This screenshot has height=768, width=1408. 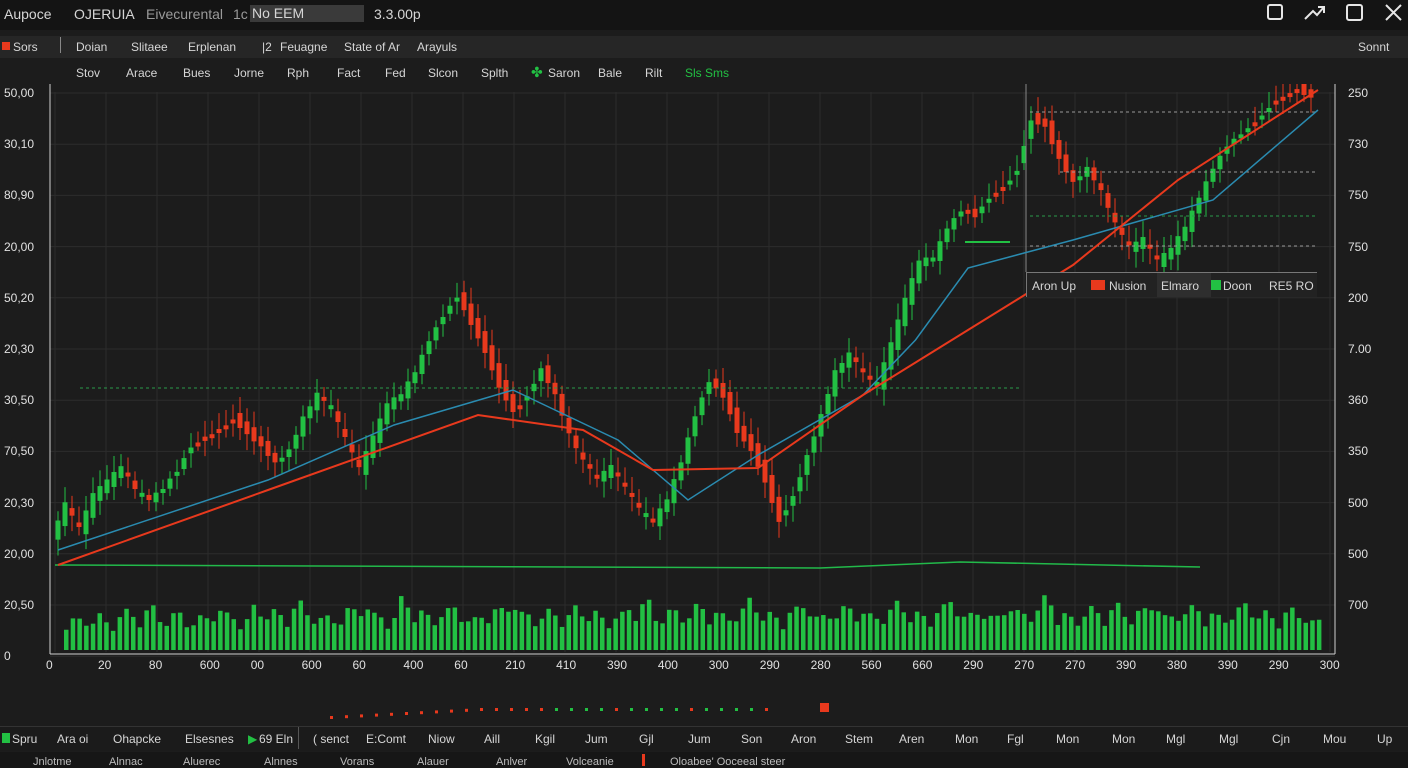 I want to click on bottom-item: Stem, so click(x=859, y=739).